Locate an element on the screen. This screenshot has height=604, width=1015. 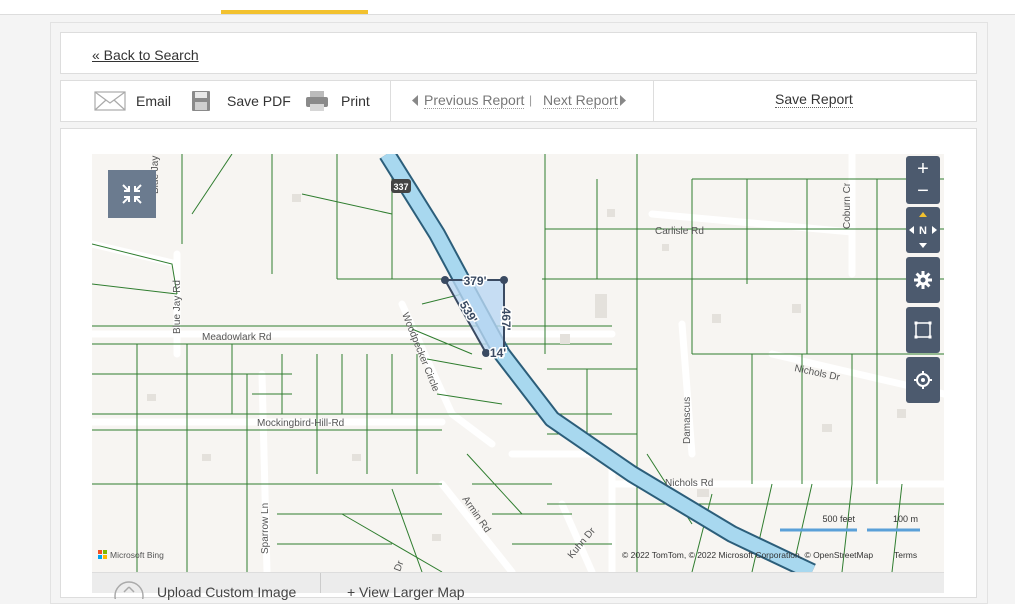
street-blue-jay-rd: Blue Jay Rd is located at coordinates (177, 307).